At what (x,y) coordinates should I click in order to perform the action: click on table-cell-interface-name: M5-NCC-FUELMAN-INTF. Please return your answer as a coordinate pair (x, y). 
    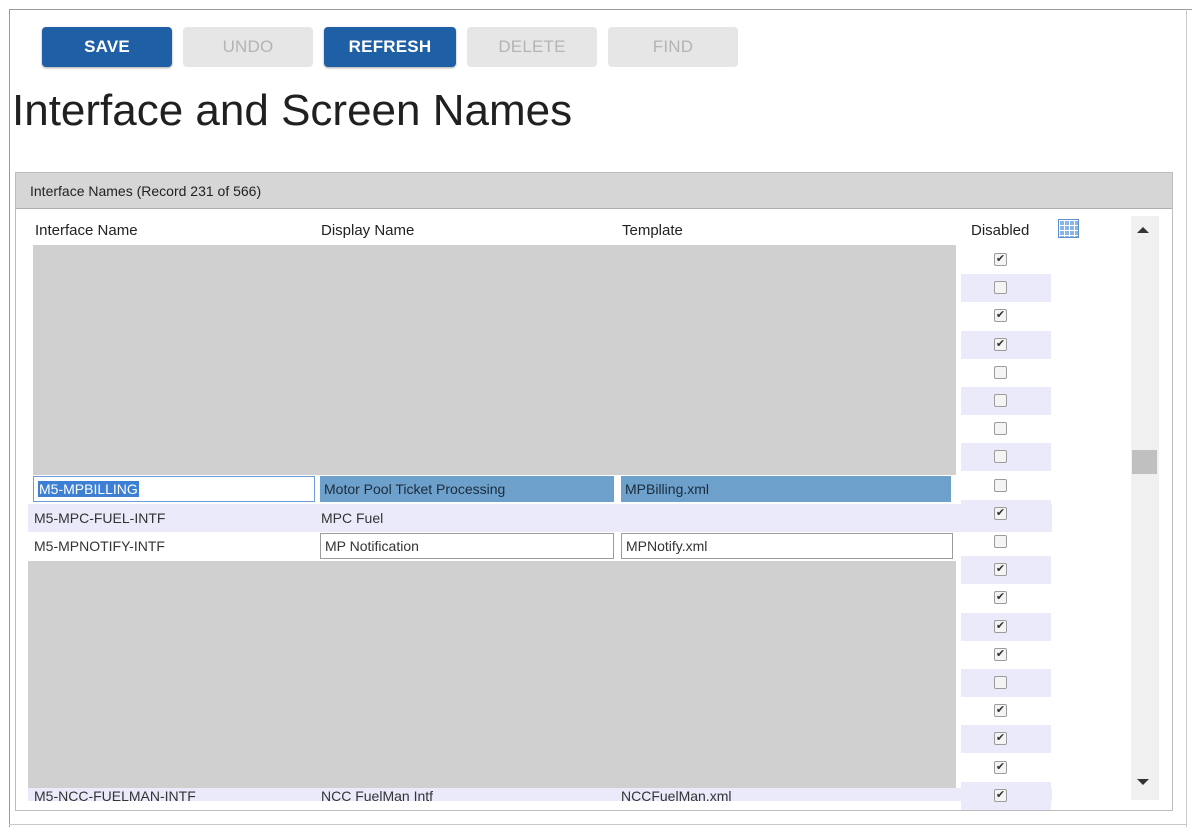
    Looking at the image, I should click on (172, 794).